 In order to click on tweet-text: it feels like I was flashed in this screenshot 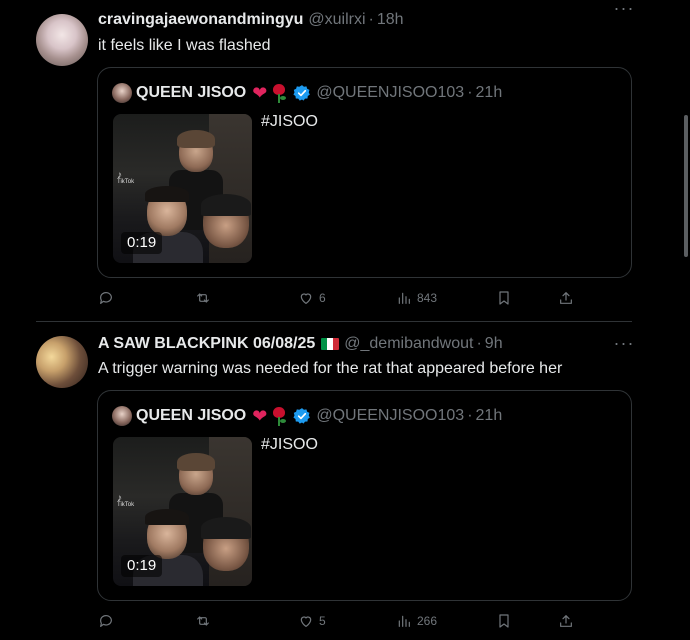, I will do `click(184, 45)`.